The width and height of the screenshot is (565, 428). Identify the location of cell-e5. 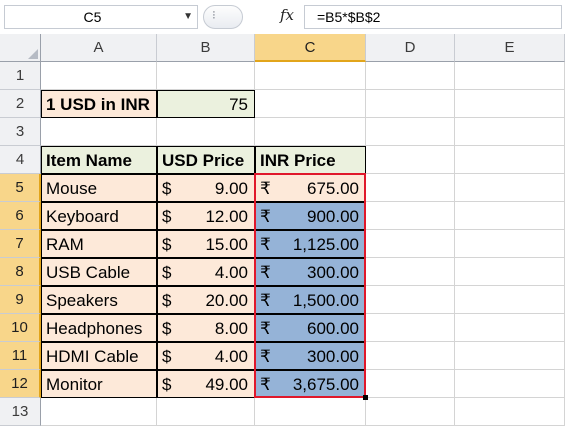
(510, 188).